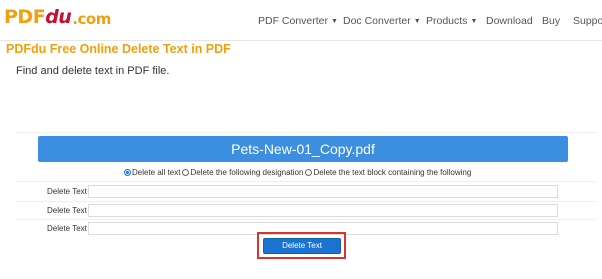  Describe the element at coordinates (303, 149) in the screenshot. I see `file-name-bar: Pets-New-01_Copy.pdf` at that location.